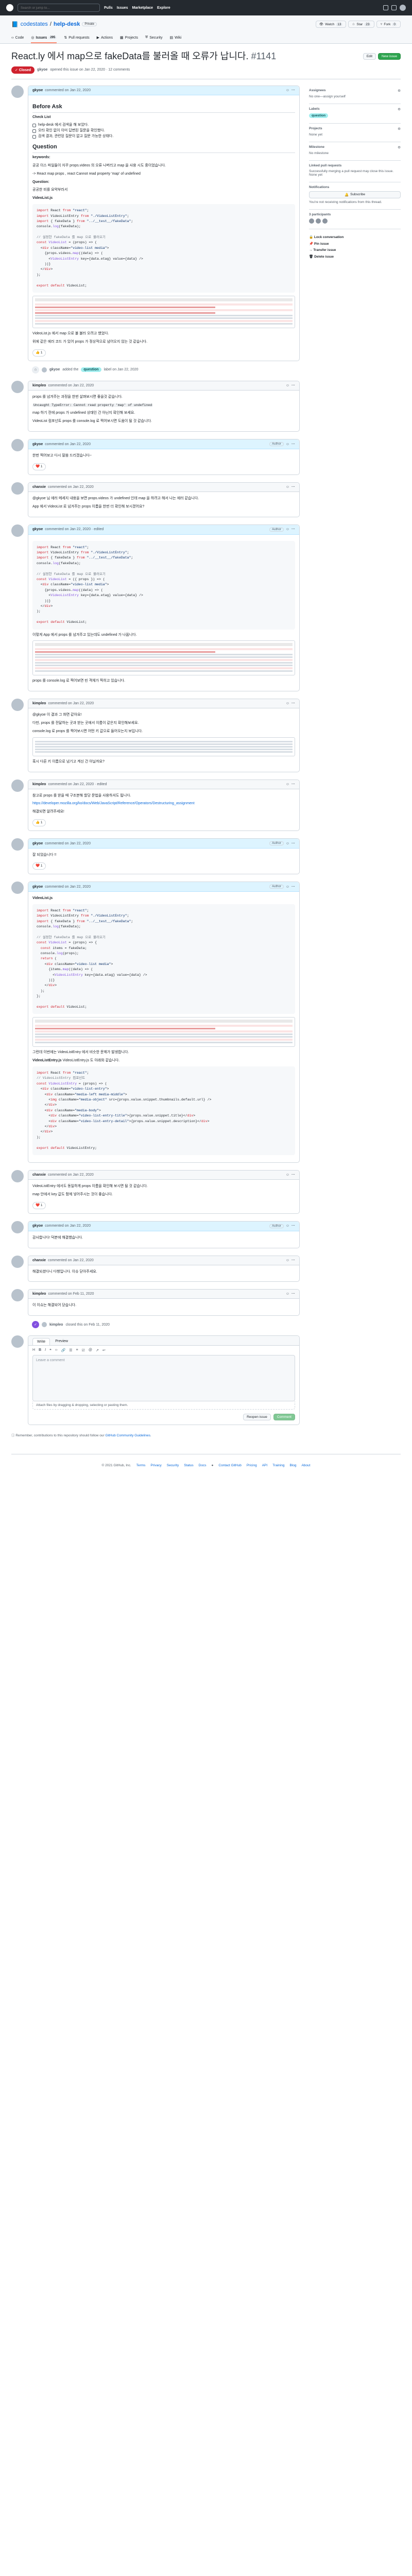 This screenshot has width=412, height=2576. What do you see at coordinates (71, 1294) in the screenshot?
I see `comment-date: commented on Feb 11, 2020` at bounding box center [71, 1294].